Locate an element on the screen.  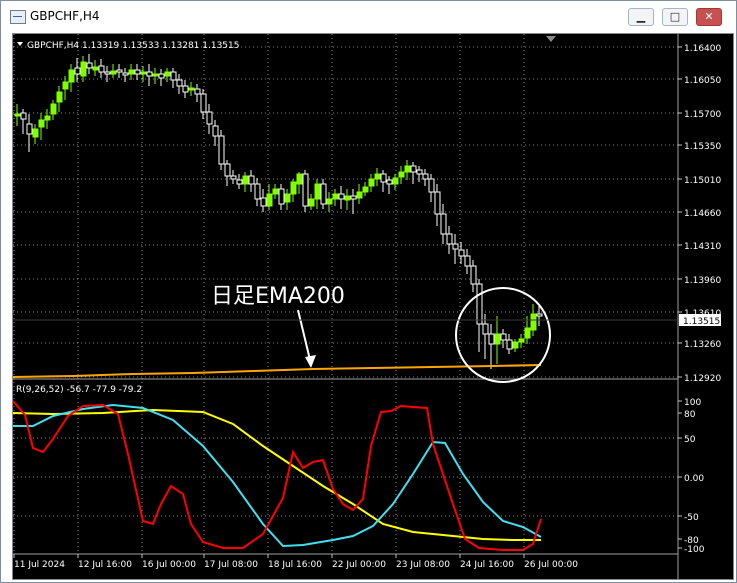
maximize-button: □ is located at coordinates (675, 17).